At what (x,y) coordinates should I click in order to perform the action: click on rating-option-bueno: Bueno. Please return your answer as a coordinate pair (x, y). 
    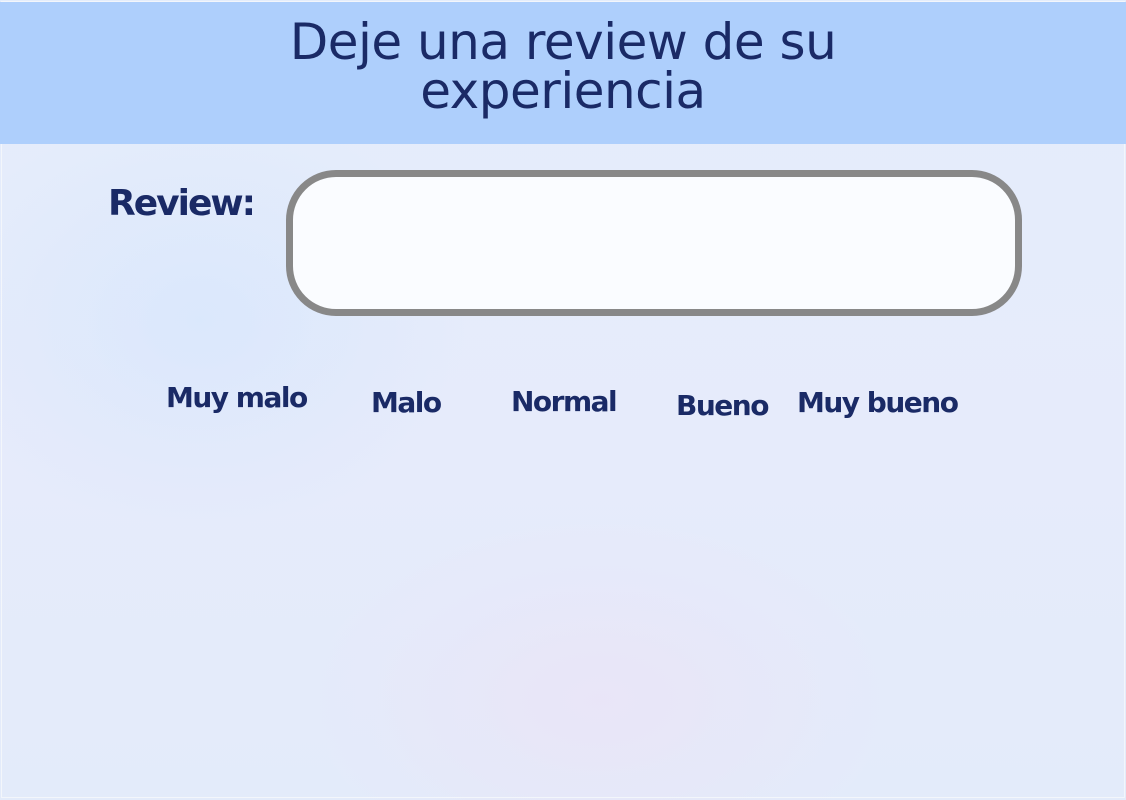
    Looking at the image, I should click on (722, 405).